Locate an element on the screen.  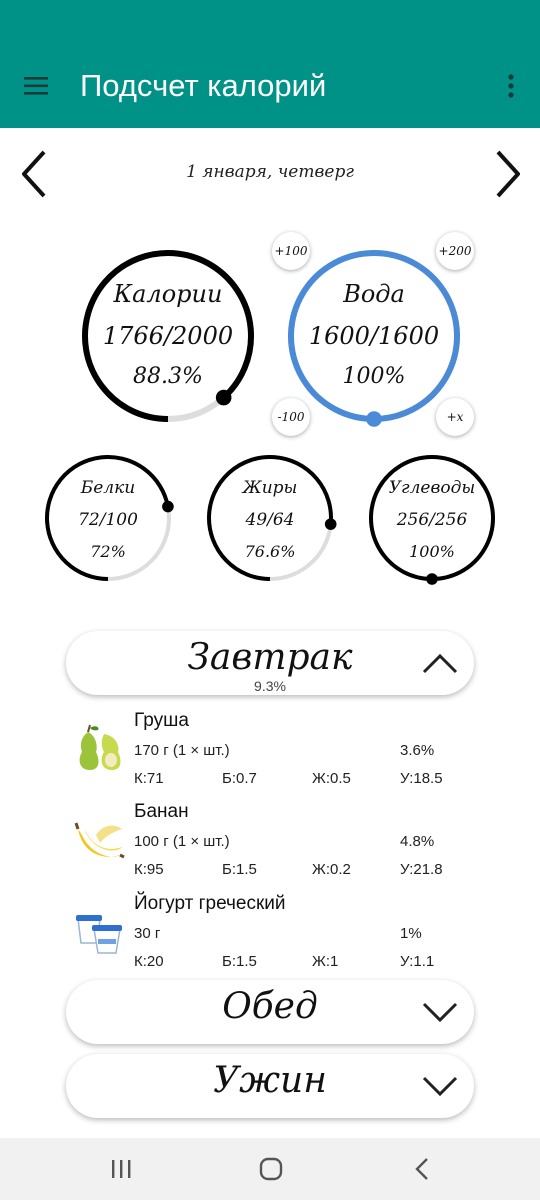
more-options-icon is located at coordinates (511, 86).